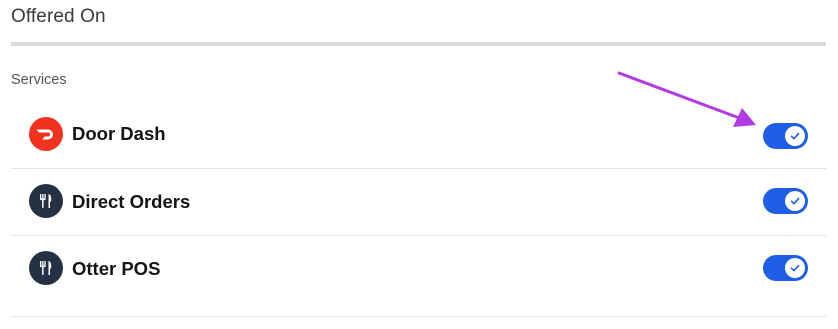  Describe the element at coordinates (46, 134) in the screenshot. I see `doordash-logo-icon` at that location.